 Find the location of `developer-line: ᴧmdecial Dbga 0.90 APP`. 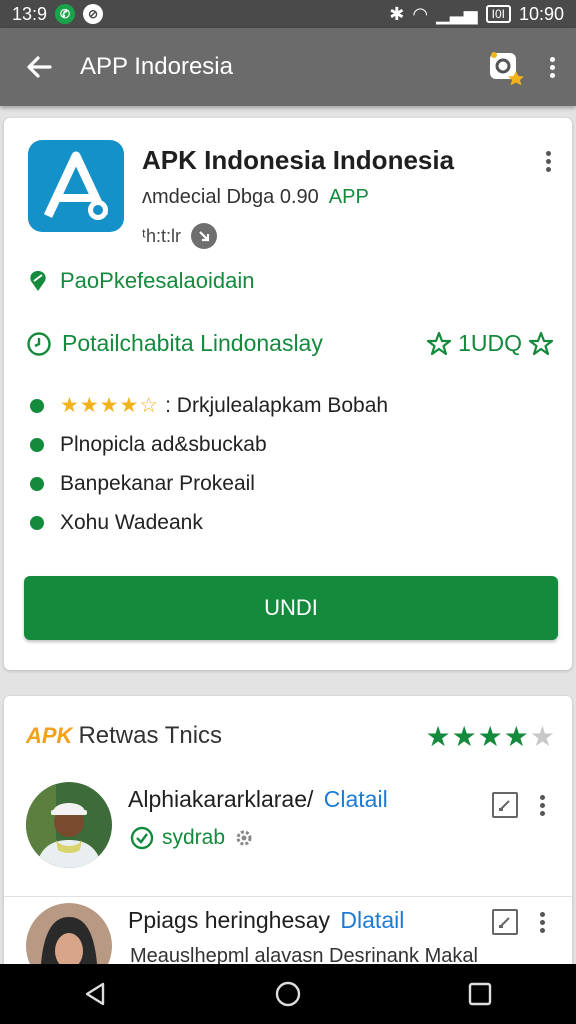

developer-line: ᴧmdecial Dbga 0.90 APP is located at coordinates (255, 197).